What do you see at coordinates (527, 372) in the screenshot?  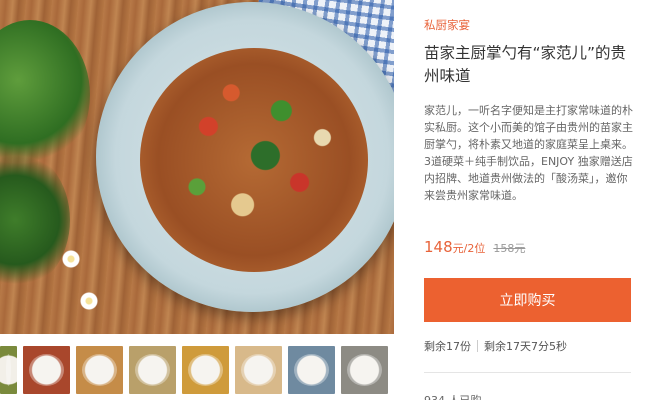 I see `section-divider` at bounding box center [527, 372].